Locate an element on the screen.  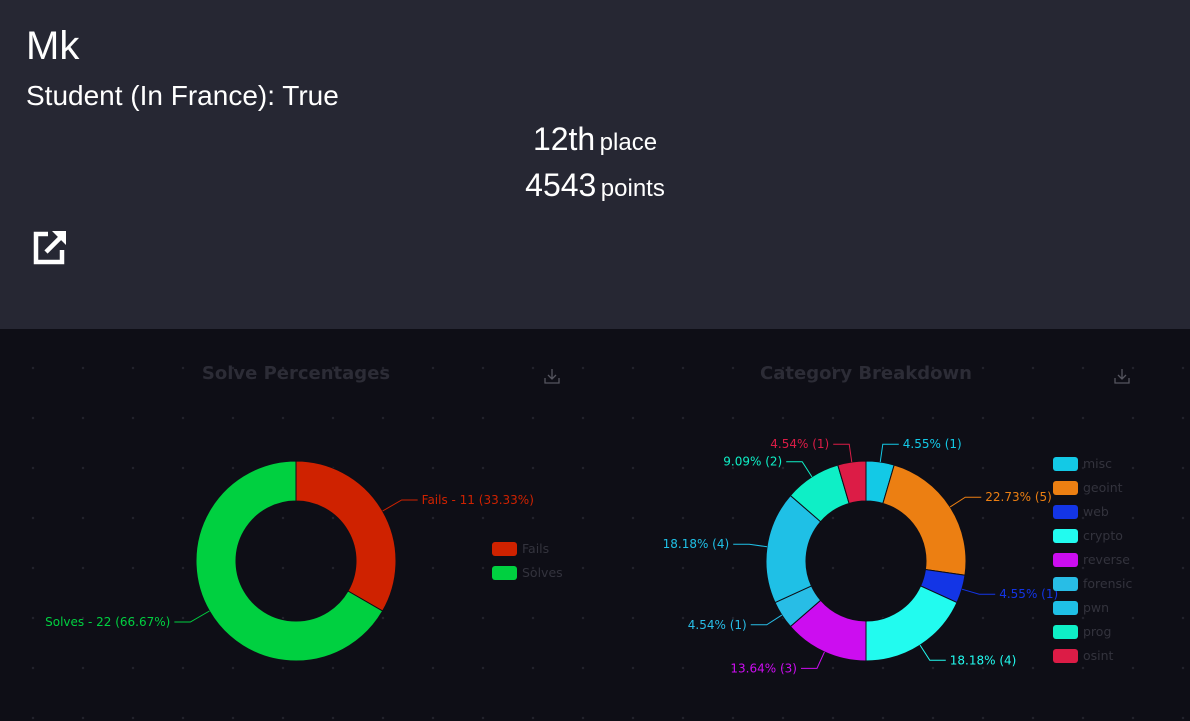
data-label-prog: 9.09% (2) is located at coordinates (752, 462).